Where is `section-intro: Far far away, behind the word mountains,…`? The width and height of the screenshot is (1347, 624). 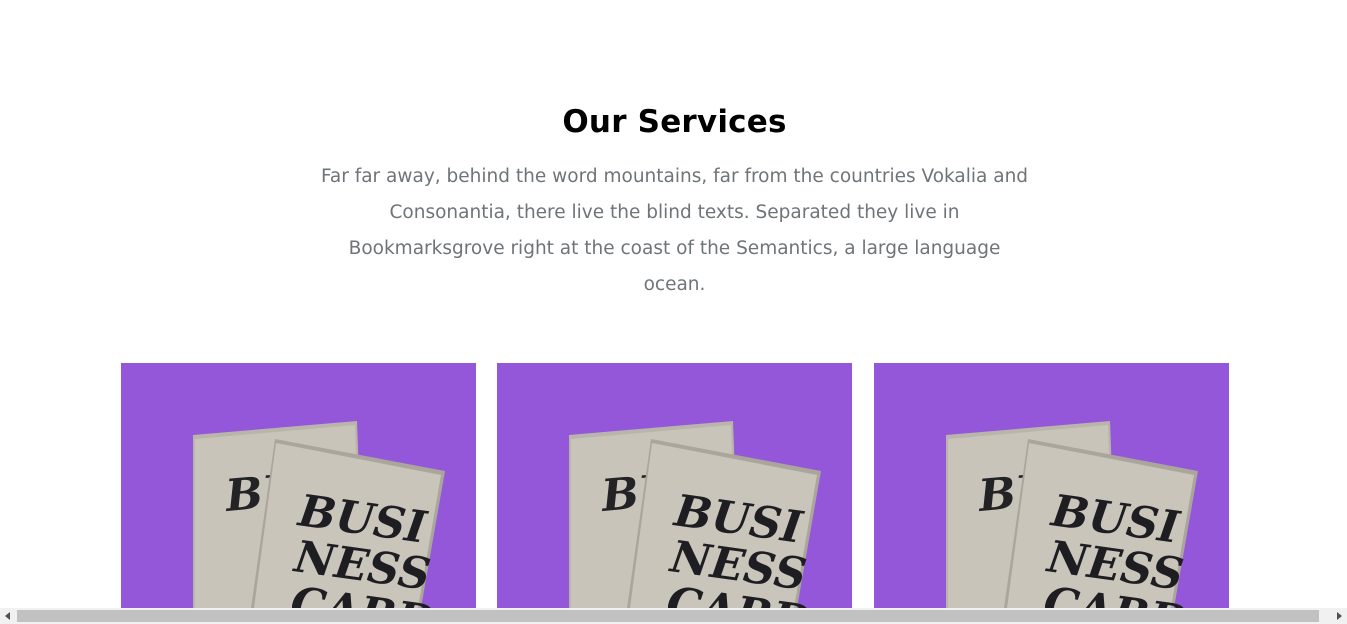 section-intro: Far far away, behind the word mountains,… is located at coordinates (674, 230).